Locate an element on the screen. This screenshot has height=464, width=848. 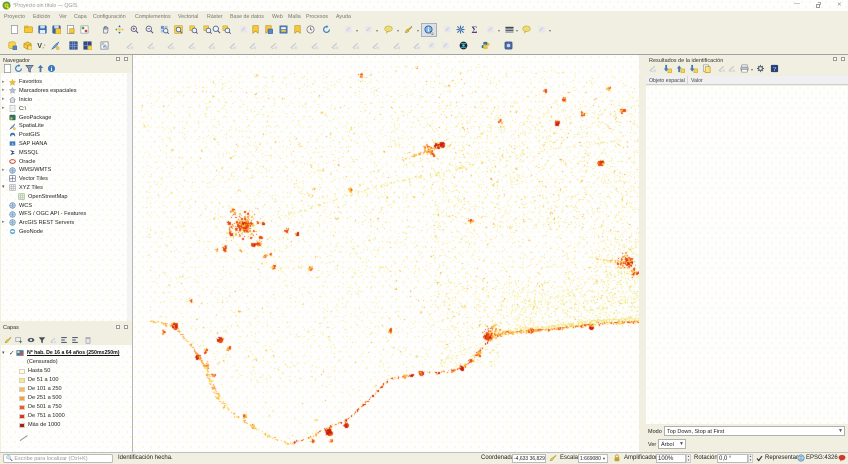
svg-text: V is located at coordinates (39, 45).